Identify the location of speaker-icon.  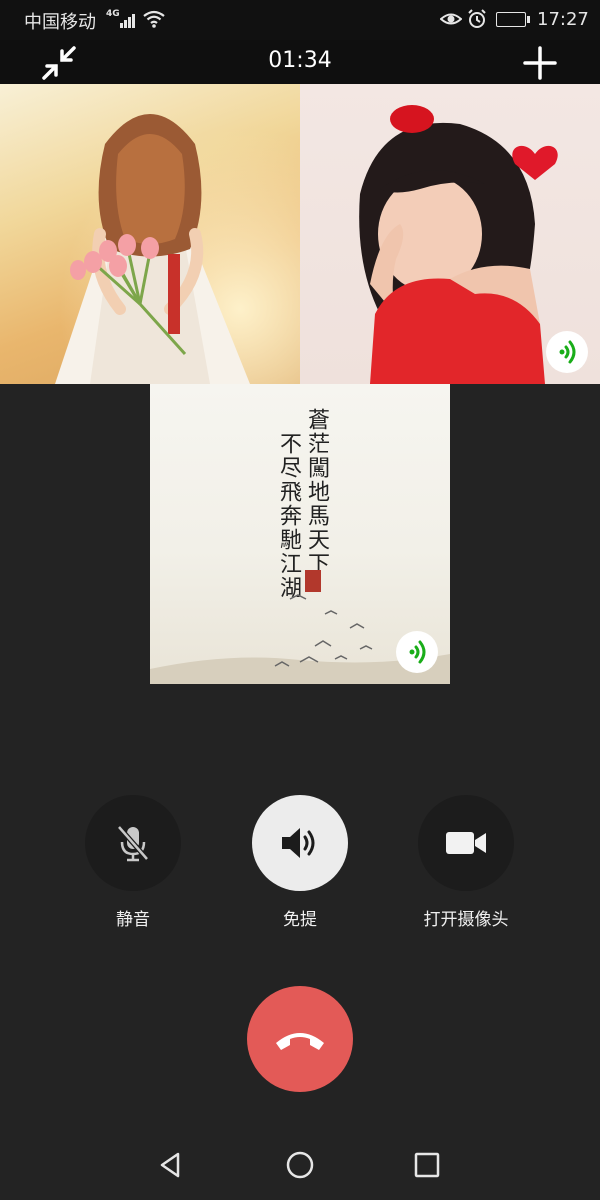
(298, 843).